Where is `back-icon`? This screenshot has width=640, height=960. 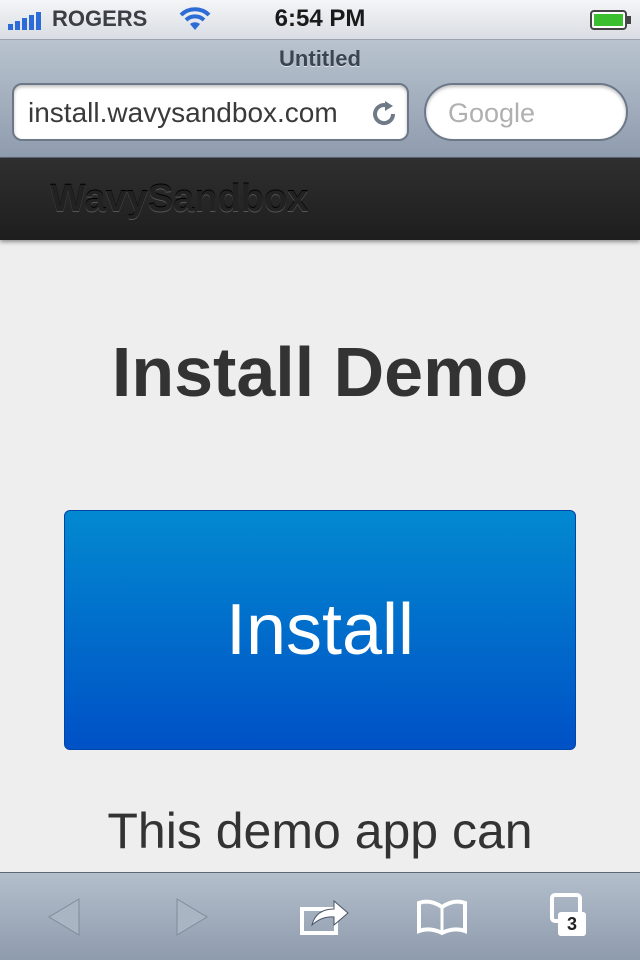
back-icon is located at coordinates (64, 917).